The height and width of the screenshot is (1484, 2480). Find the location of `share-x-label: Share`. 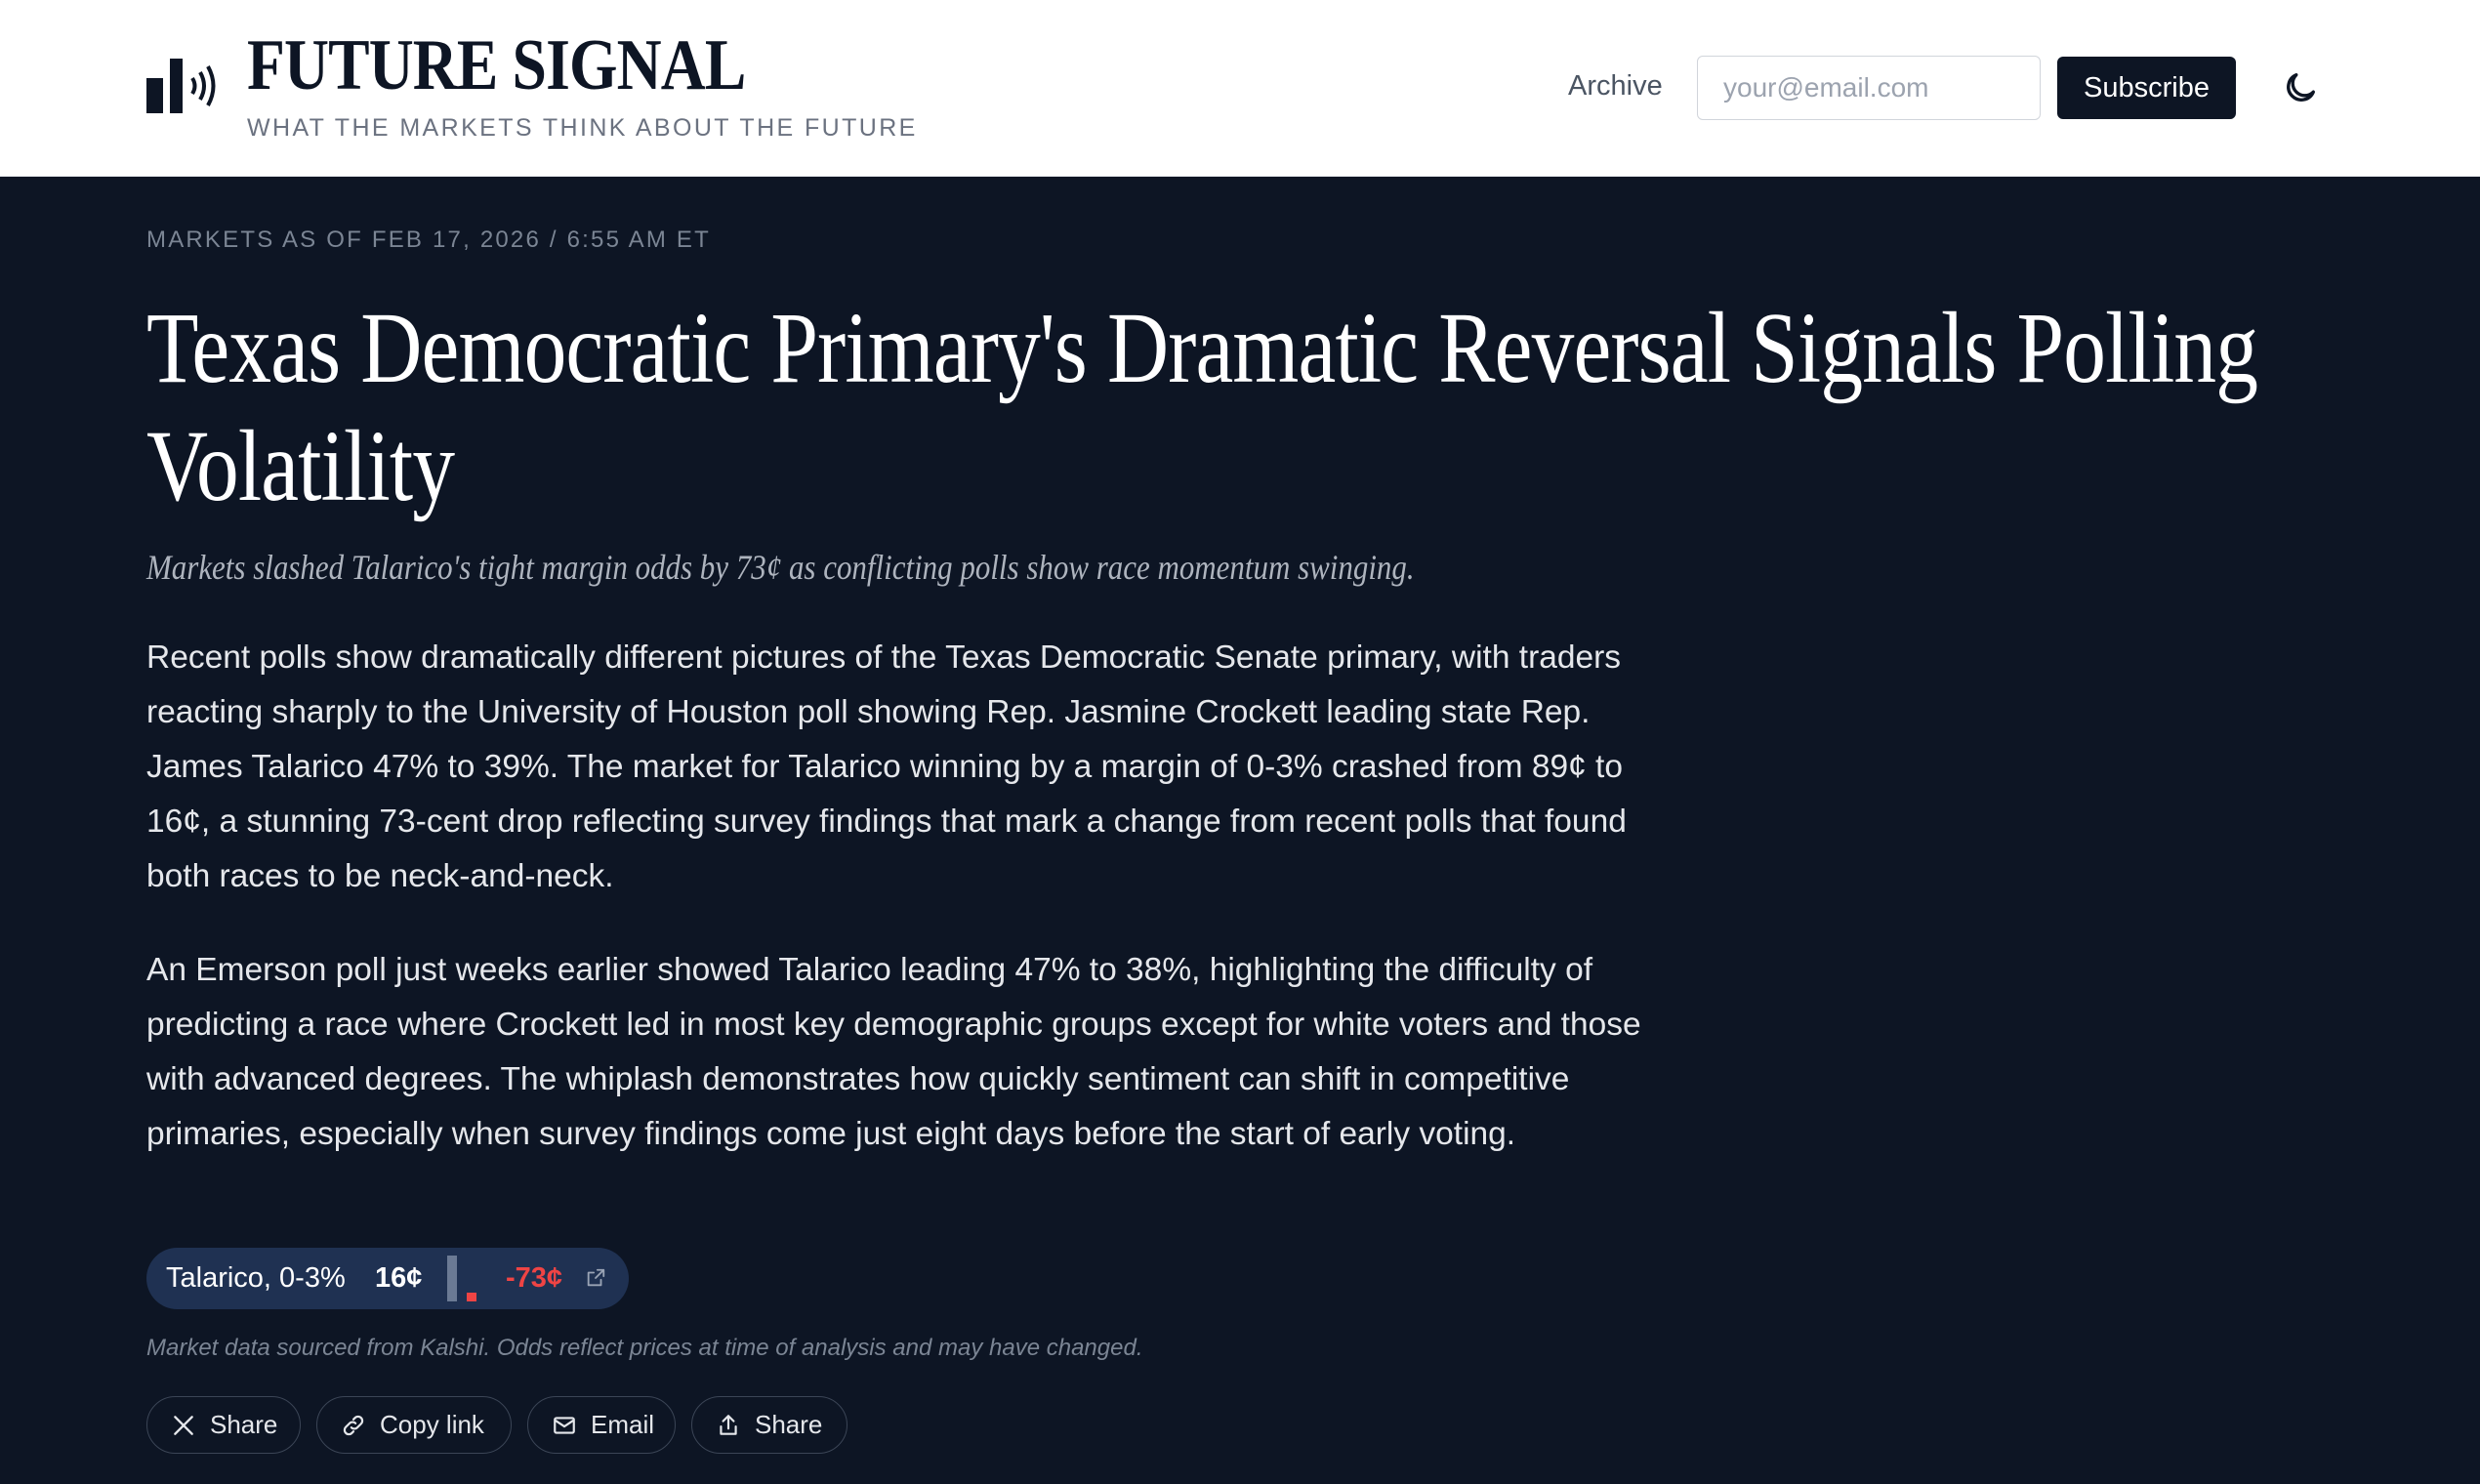

share-x-label: Share is located at coordinates (244, 1425).